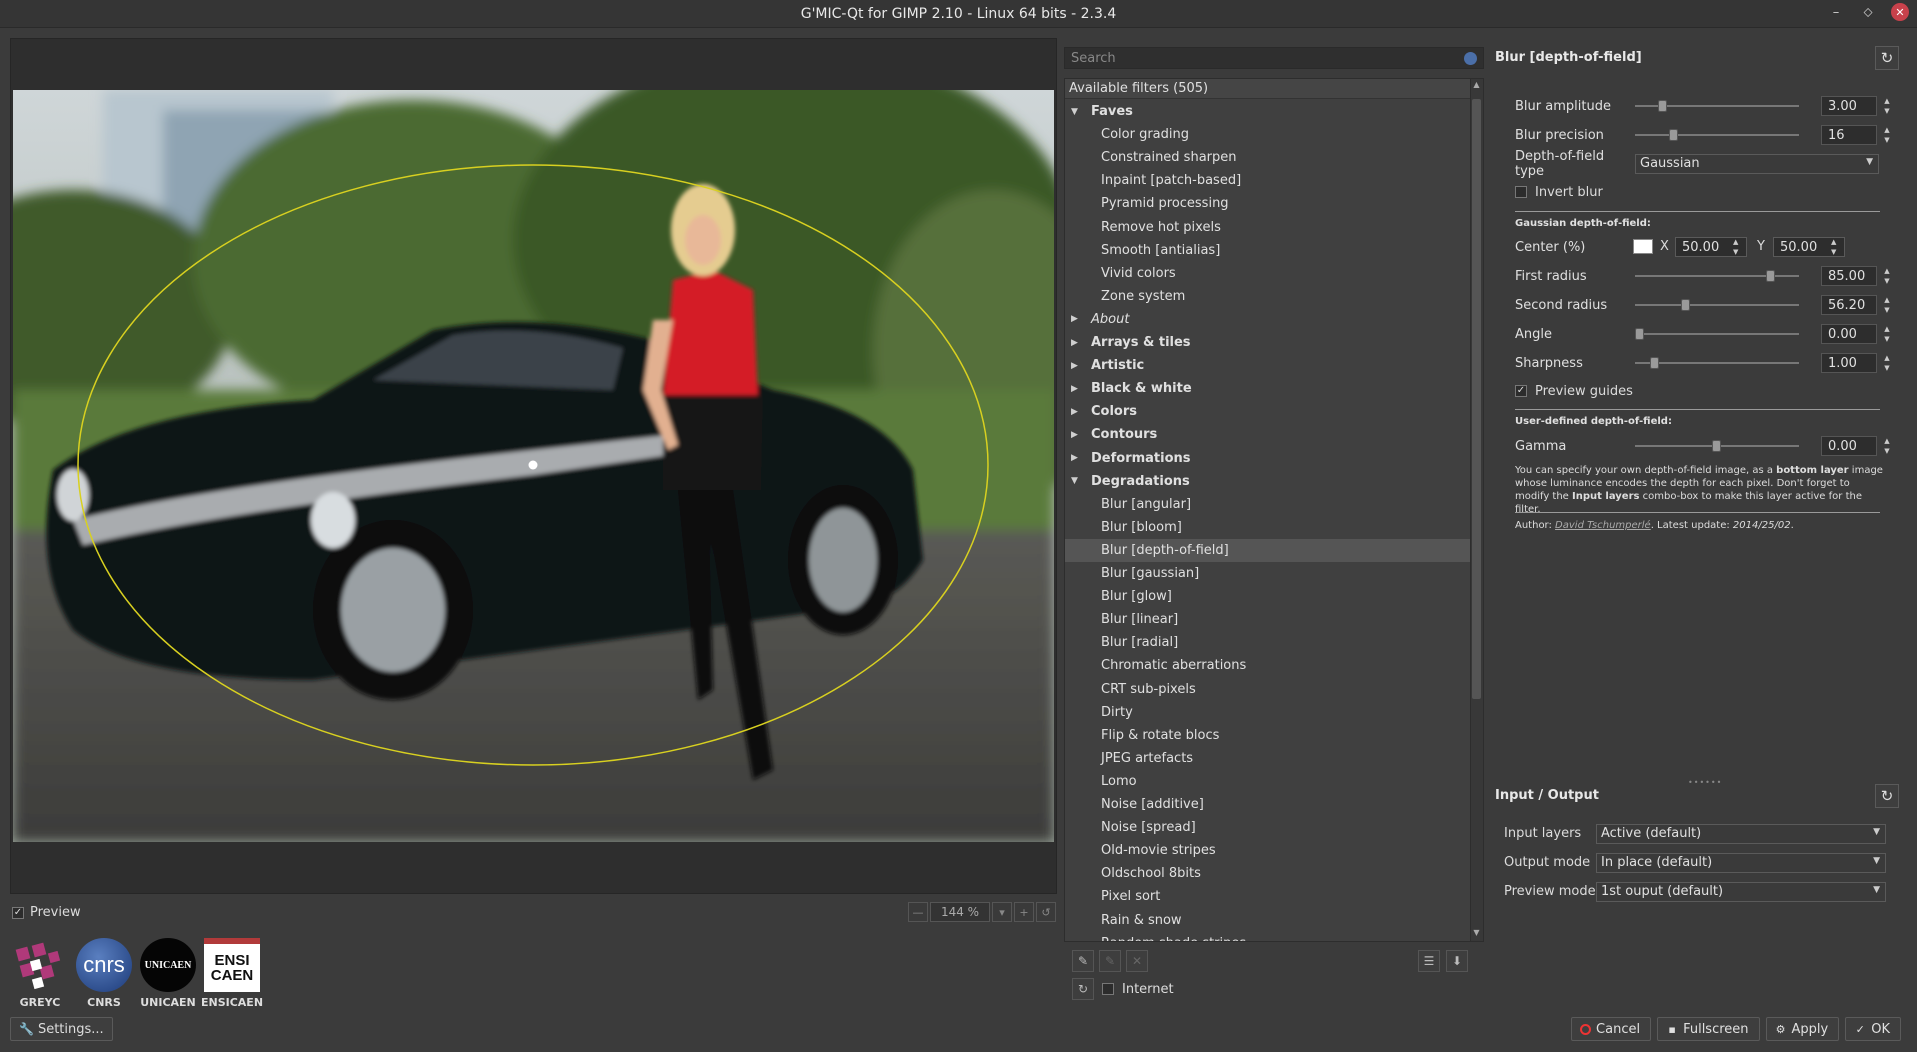 The width and height of the screenshot is (1917, 1052). What do you see at coordinates (1267, 550) in the screenshot?
I see `filter-item: Blur [depth-of-field]` at bounding box center [1267, 550].